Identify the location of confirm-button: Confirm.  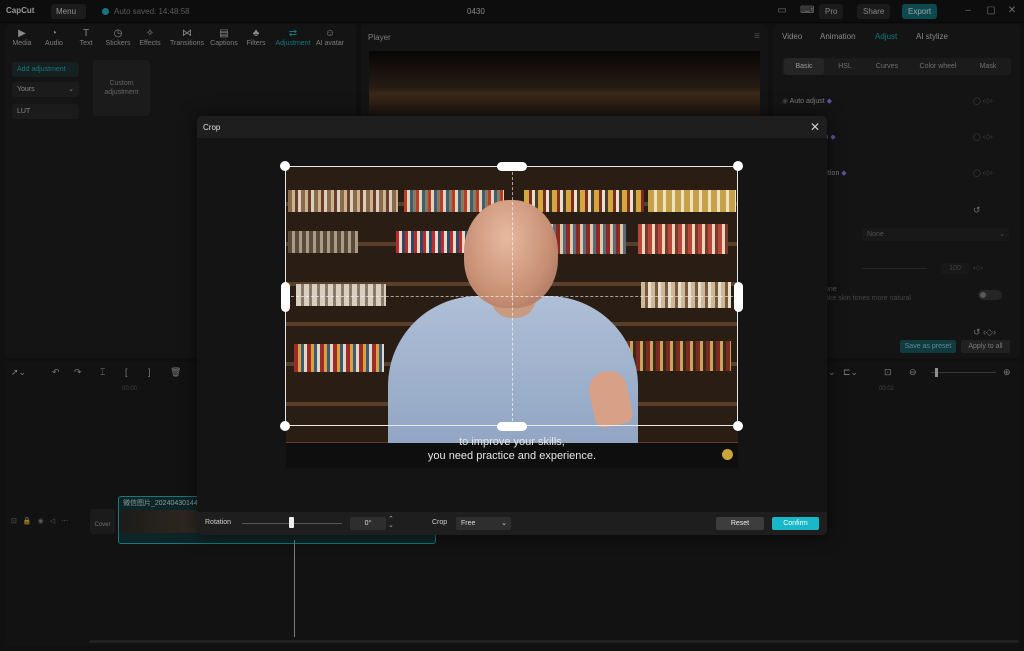
(795, 523).